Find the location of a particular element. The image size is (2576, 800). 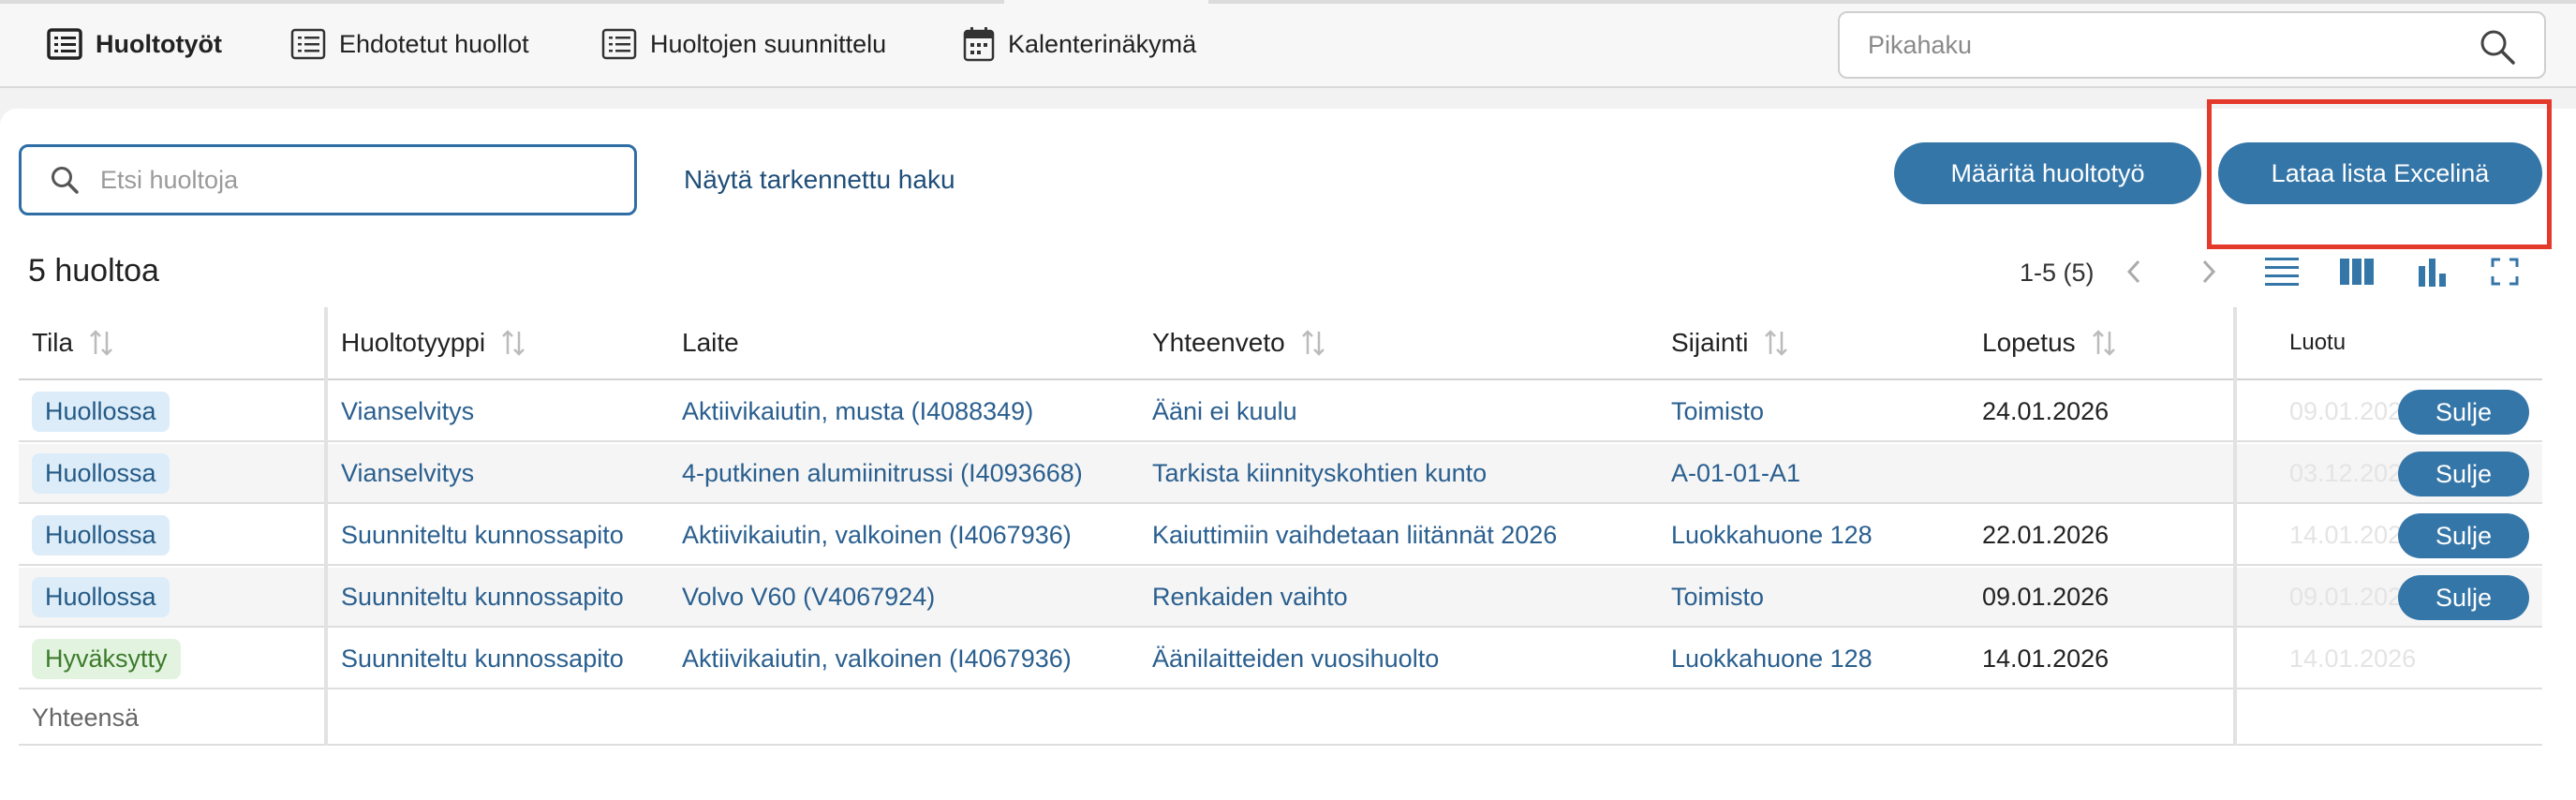

end-date-cell: 09.01.2026 is located at coordinates (2046, 596).